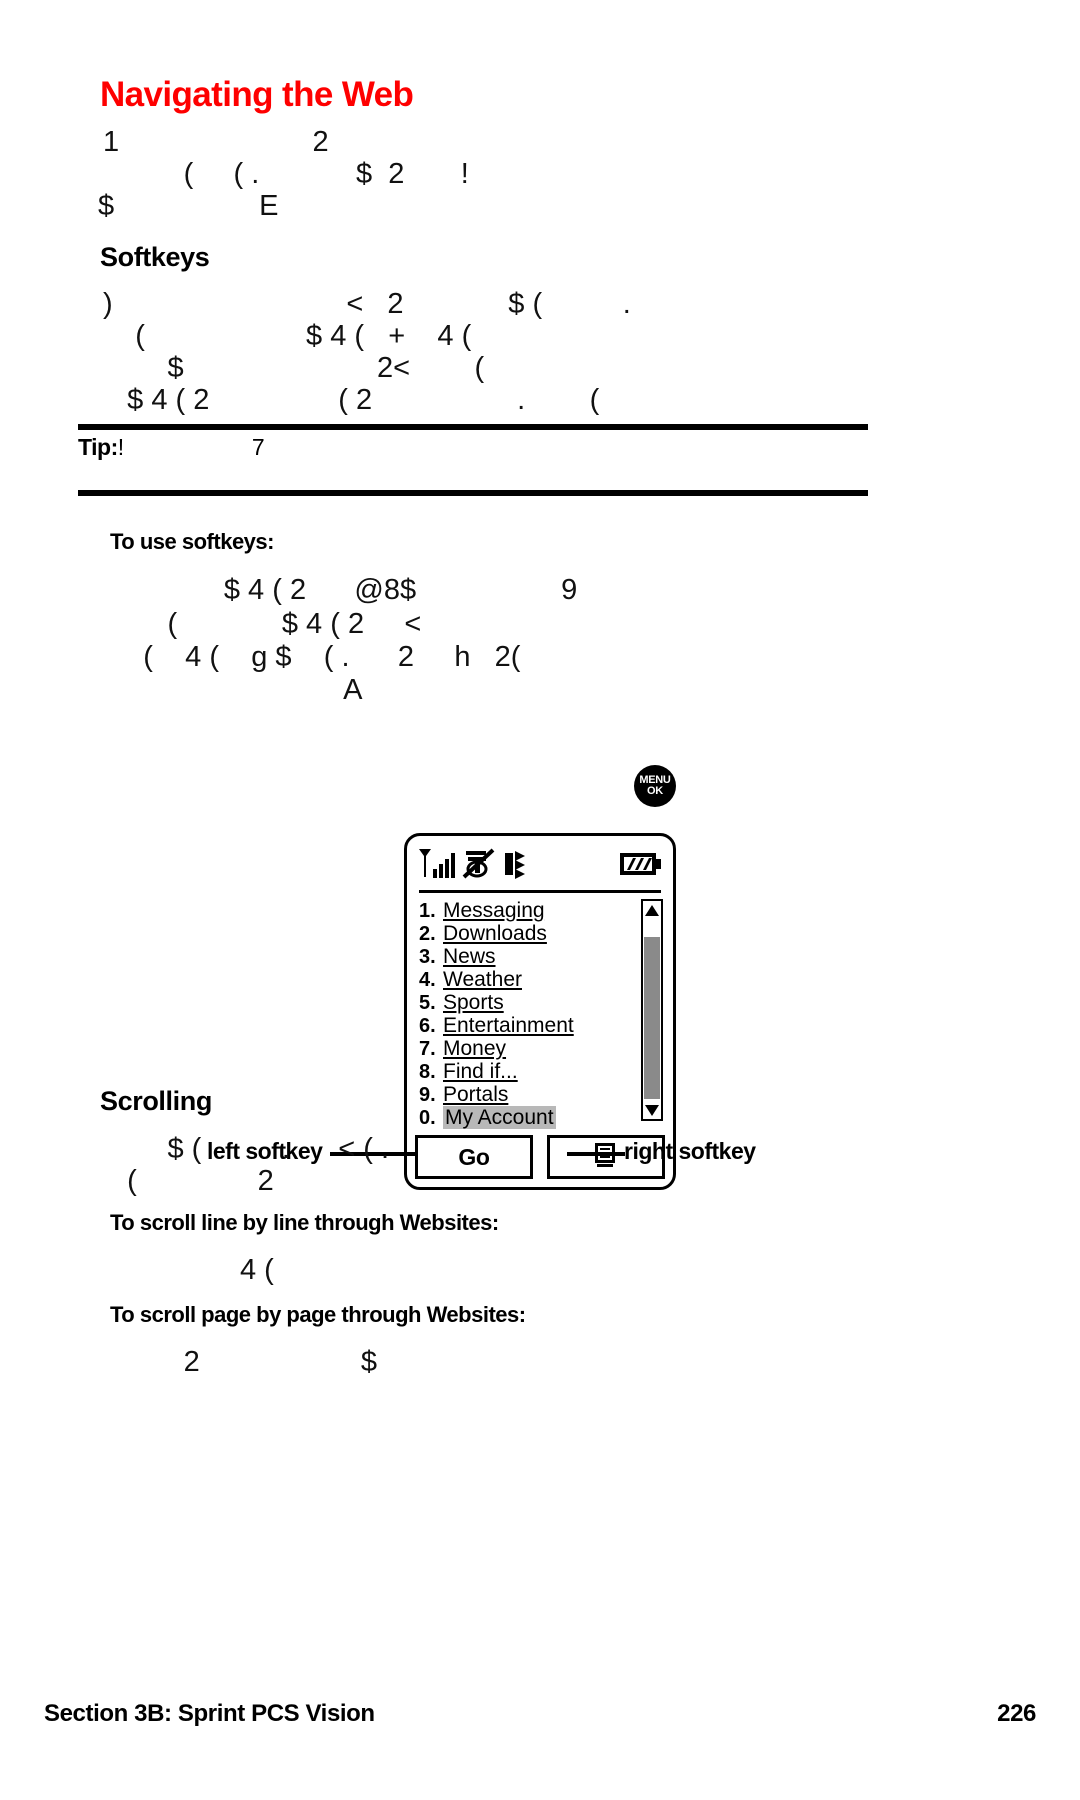 The width and height of the screenshot is (1080, 1800). What do you see at coordinates (156, 1101) in the screenshot?
I see `heading-scrolling: Scrolling` at bounding box center [156, 1101].